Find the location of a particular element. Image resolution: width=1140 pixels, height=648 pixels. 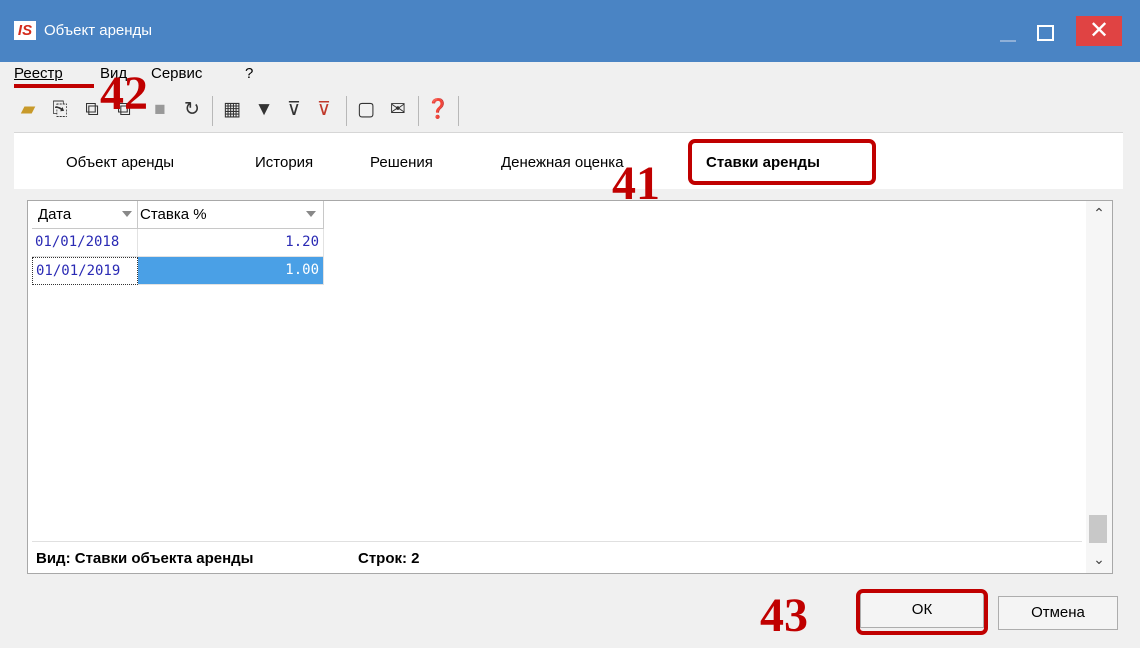

grid-status-bar: Вид: Ставки объекта аренды Строк: 2 is located at coordinates (557, 555).